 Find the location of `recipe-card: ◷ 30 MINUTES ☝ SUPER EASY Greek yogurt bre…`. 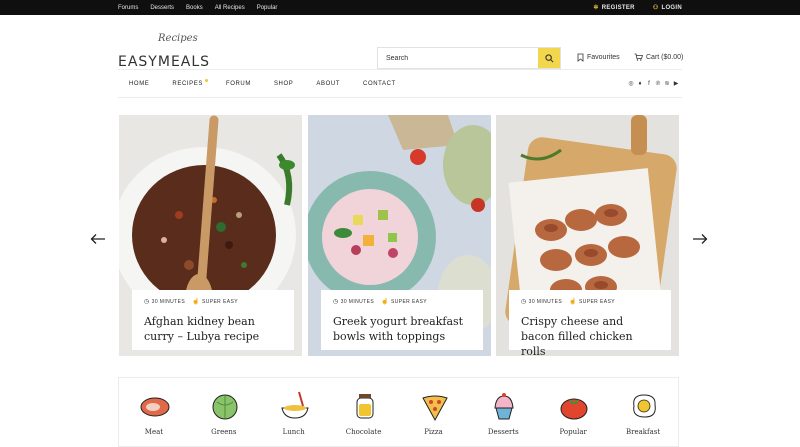

recipe-card: ◷ 30 MINUTES ☝ SUPER EASY Greek yogurt bre… is located at coordinates (399, 235).